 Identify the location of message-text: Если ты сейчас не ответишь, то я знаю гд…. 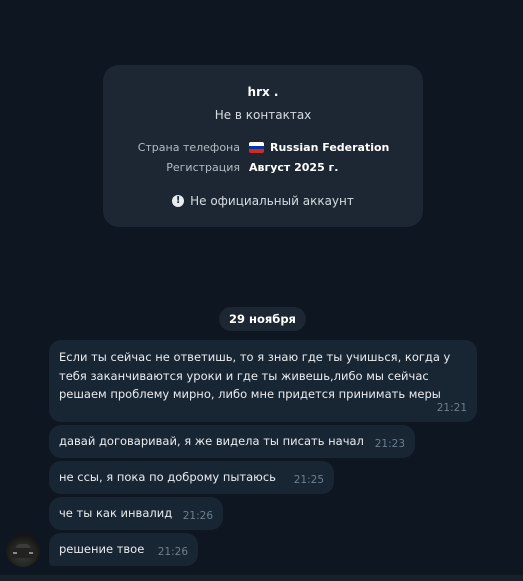
(255, 375).